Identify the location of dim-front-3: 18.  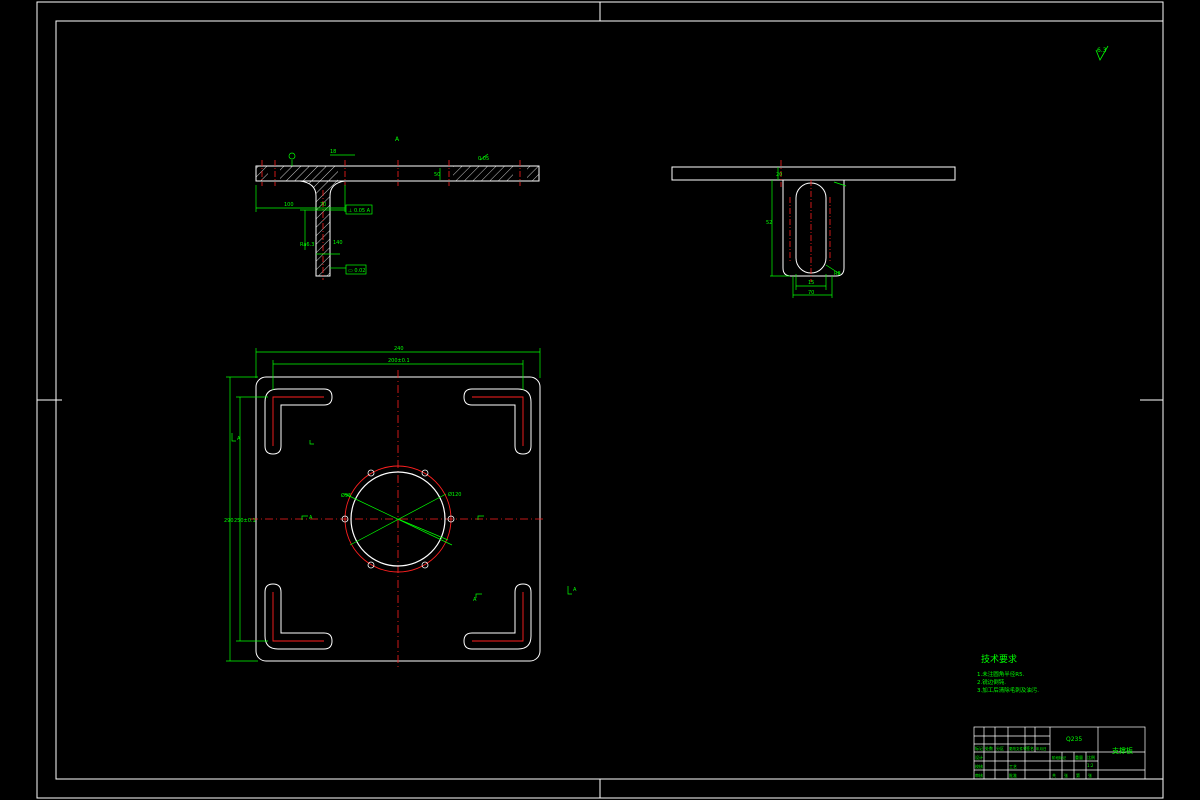
(333, 152).